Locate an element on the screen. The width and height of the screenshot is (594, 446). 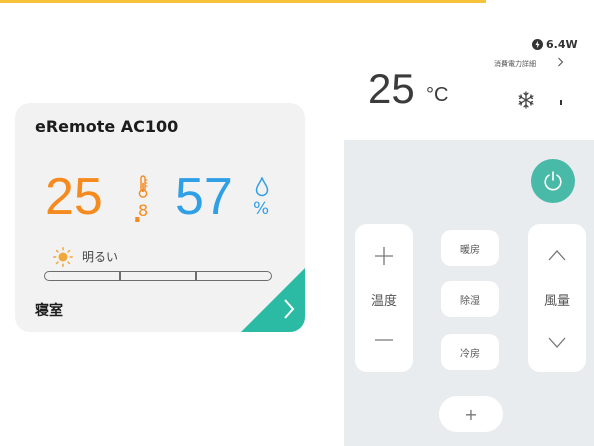
brightness-level-bar is located at coordinates (158, 276).